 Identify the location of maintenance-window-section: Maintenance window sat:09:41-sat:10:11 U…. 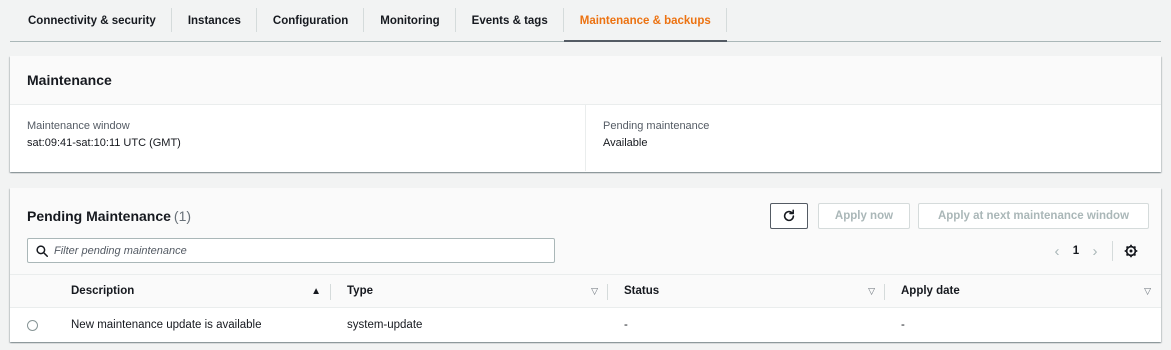
(297, 138).